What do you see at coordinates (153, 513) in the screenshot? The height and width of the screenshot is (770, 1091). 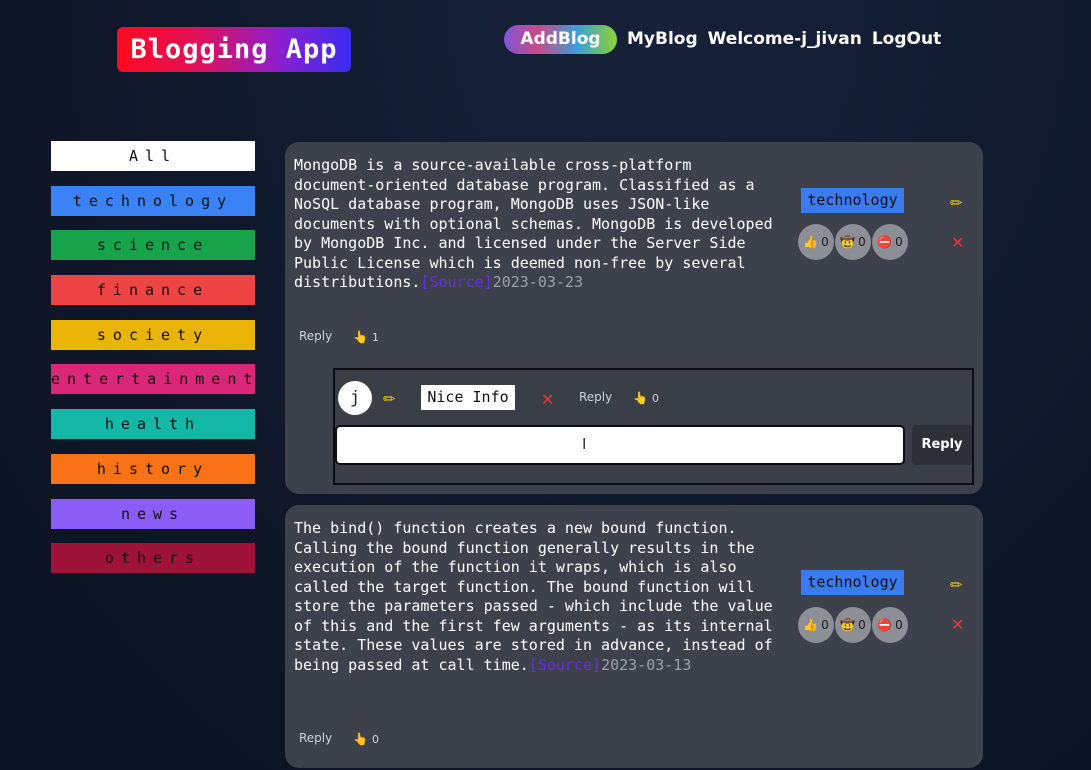 I see `category-news: news` at bounding box center [153, 513].